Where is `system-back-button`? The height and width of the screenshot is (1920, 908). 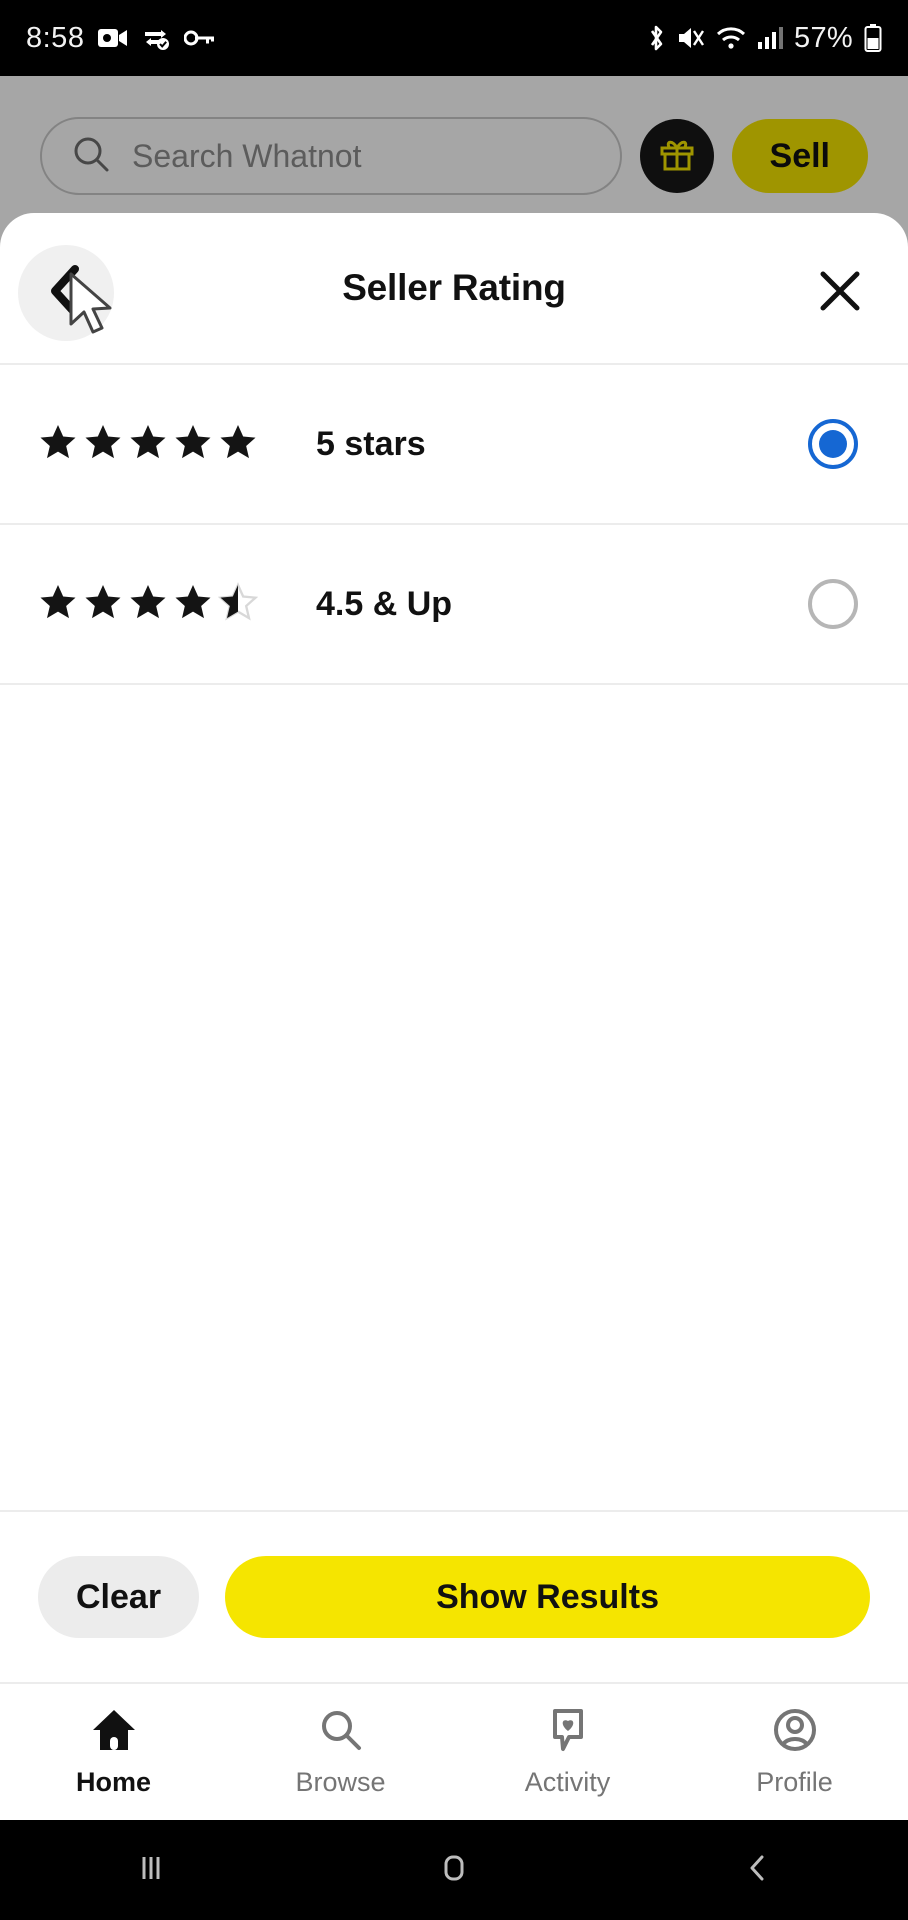
system-back-button is located at coordinates (757, 1870).